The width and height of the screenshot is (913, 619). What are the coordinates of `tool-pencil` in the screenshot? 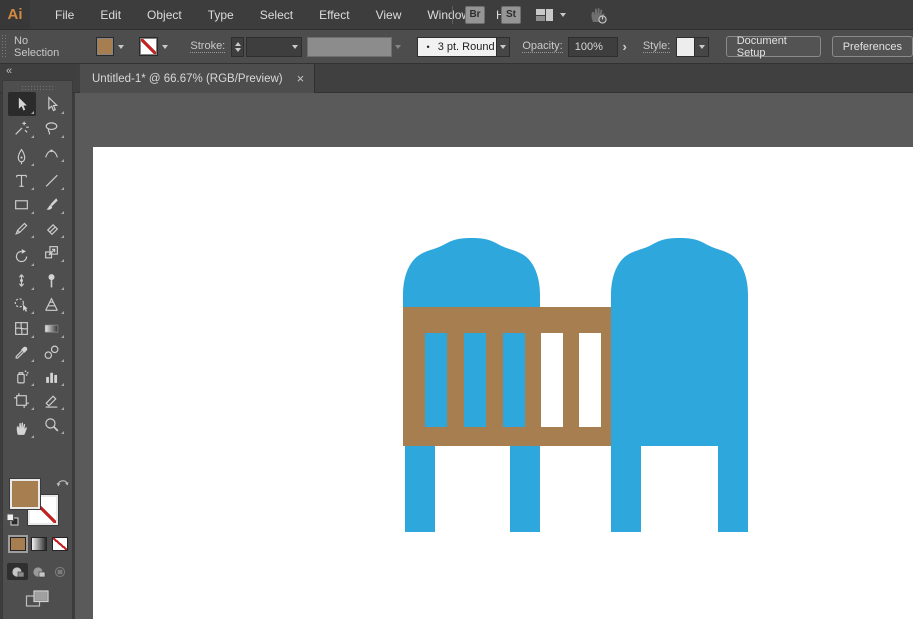 It's located at (22, 228).